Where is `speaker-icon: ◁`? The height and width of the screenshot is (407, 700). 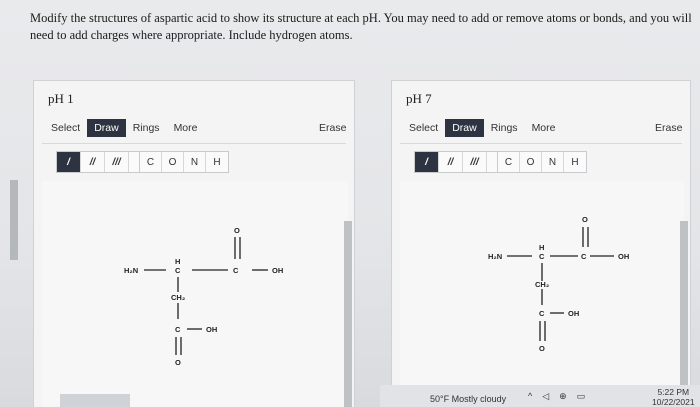 speaker-icon: ◁ is located at coordinates (545, 396).